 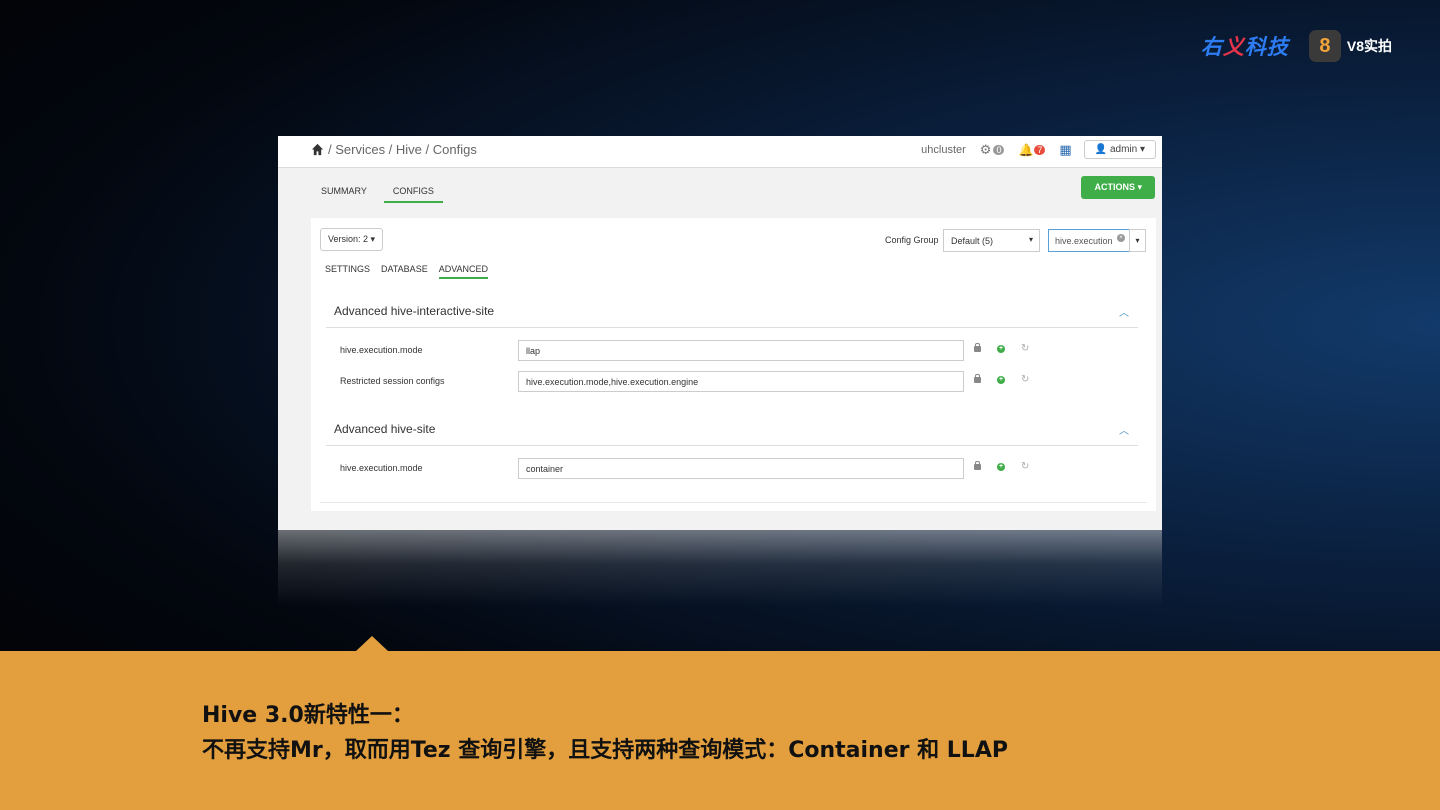 What do you see at coordinates (999, 149) in the screenshot?
I see `gear-count: 0` at bounding box center [999, 149].